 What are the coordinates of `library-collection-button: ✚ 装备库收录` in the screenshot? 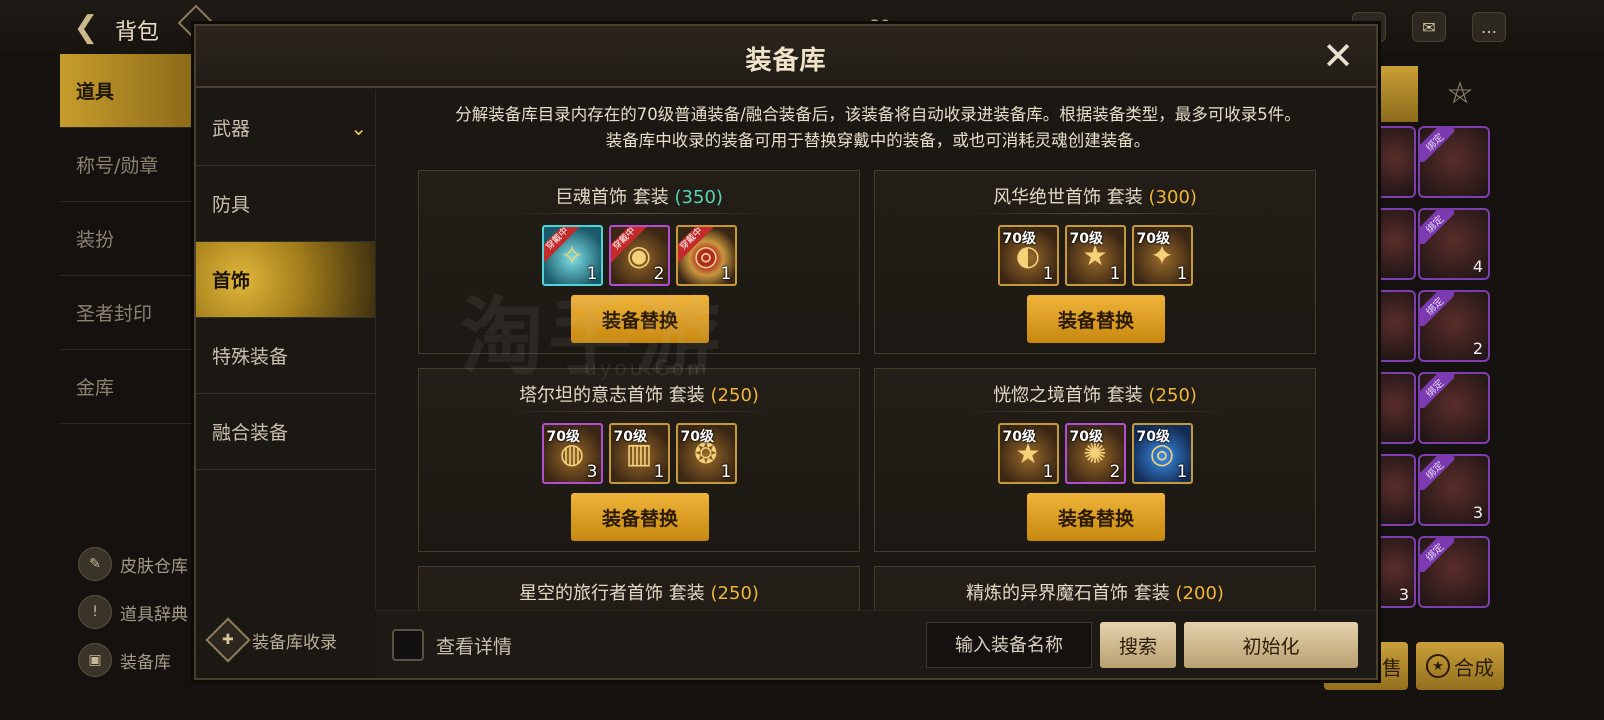 It's located at (271, 640).